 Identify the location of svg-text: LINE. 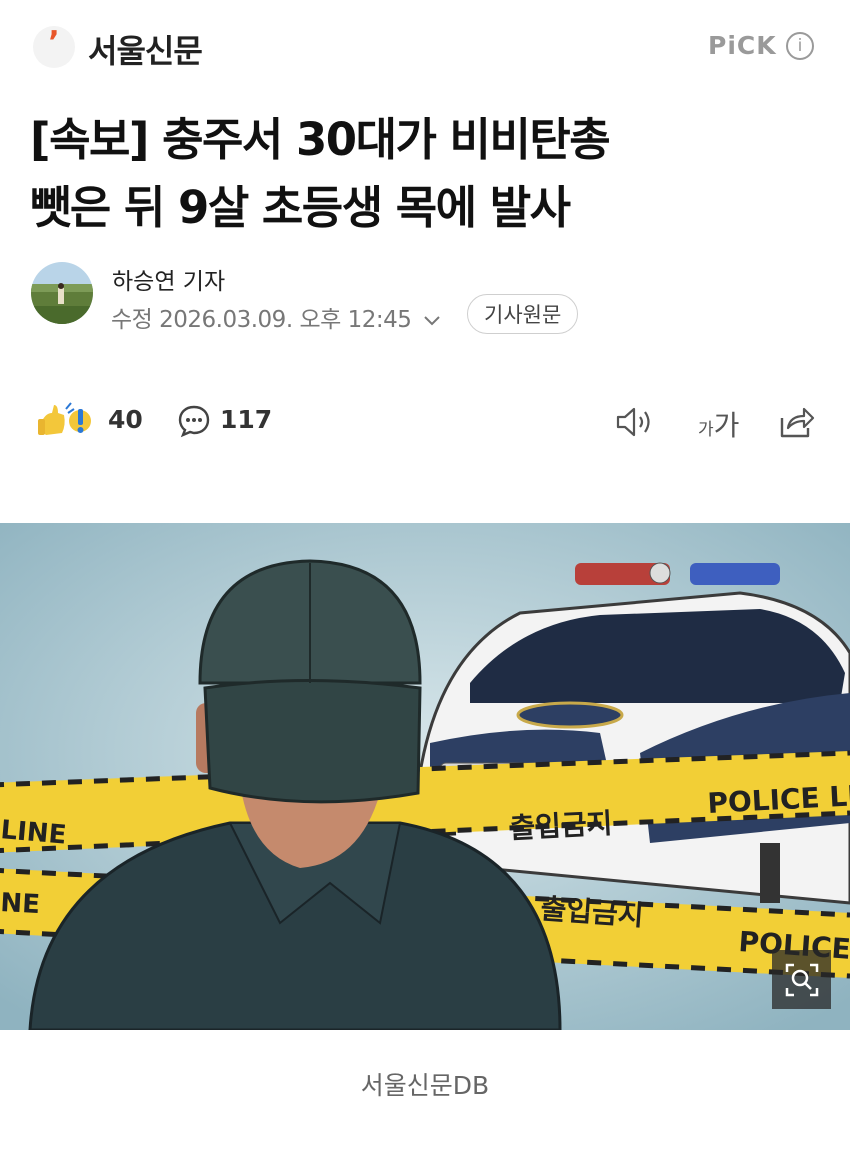
(34, 833).